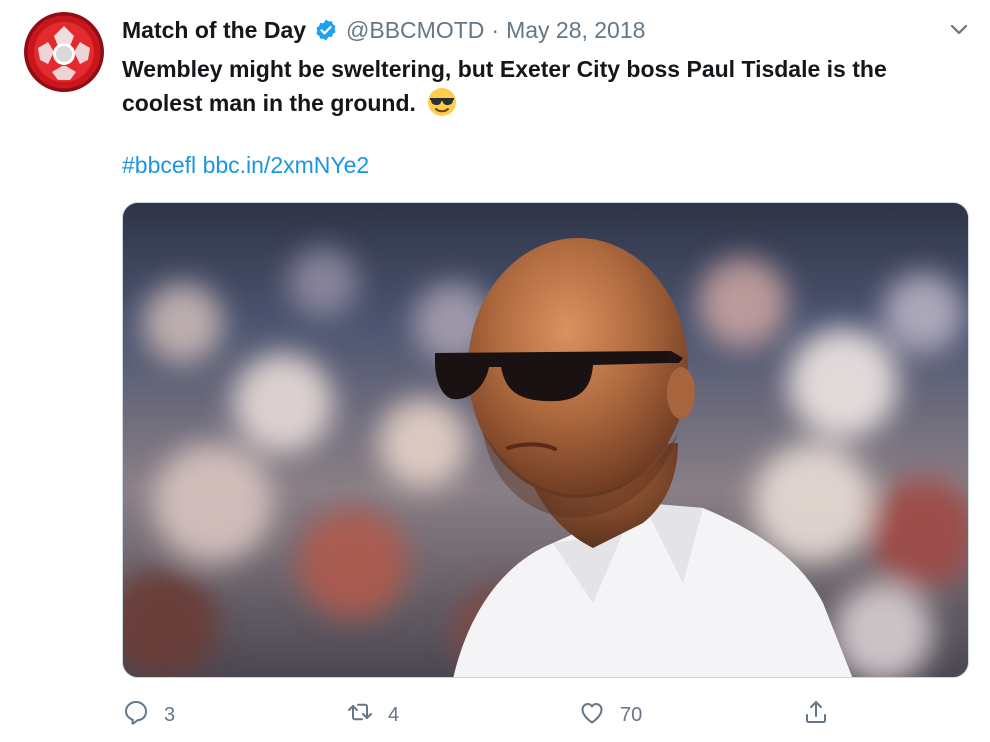 The image size is (990, 742). Describe the element at coordinates (415, 30) in the screenshot. I see `user-handle: @BBCMOTD` at that location.